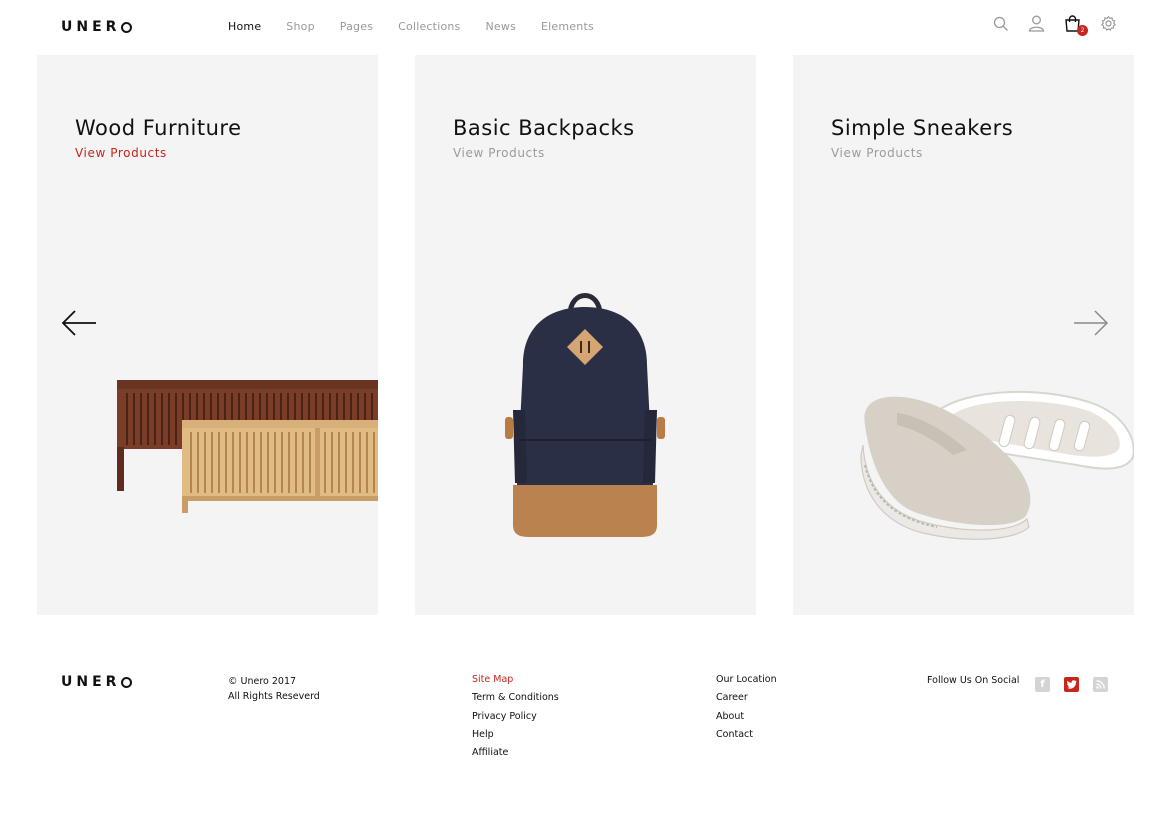 The height and width of the screenshot is (814, 1170). Describe the element at coordinates (244, 26) in the screenshot. I see `nav-home: Home` at that location.